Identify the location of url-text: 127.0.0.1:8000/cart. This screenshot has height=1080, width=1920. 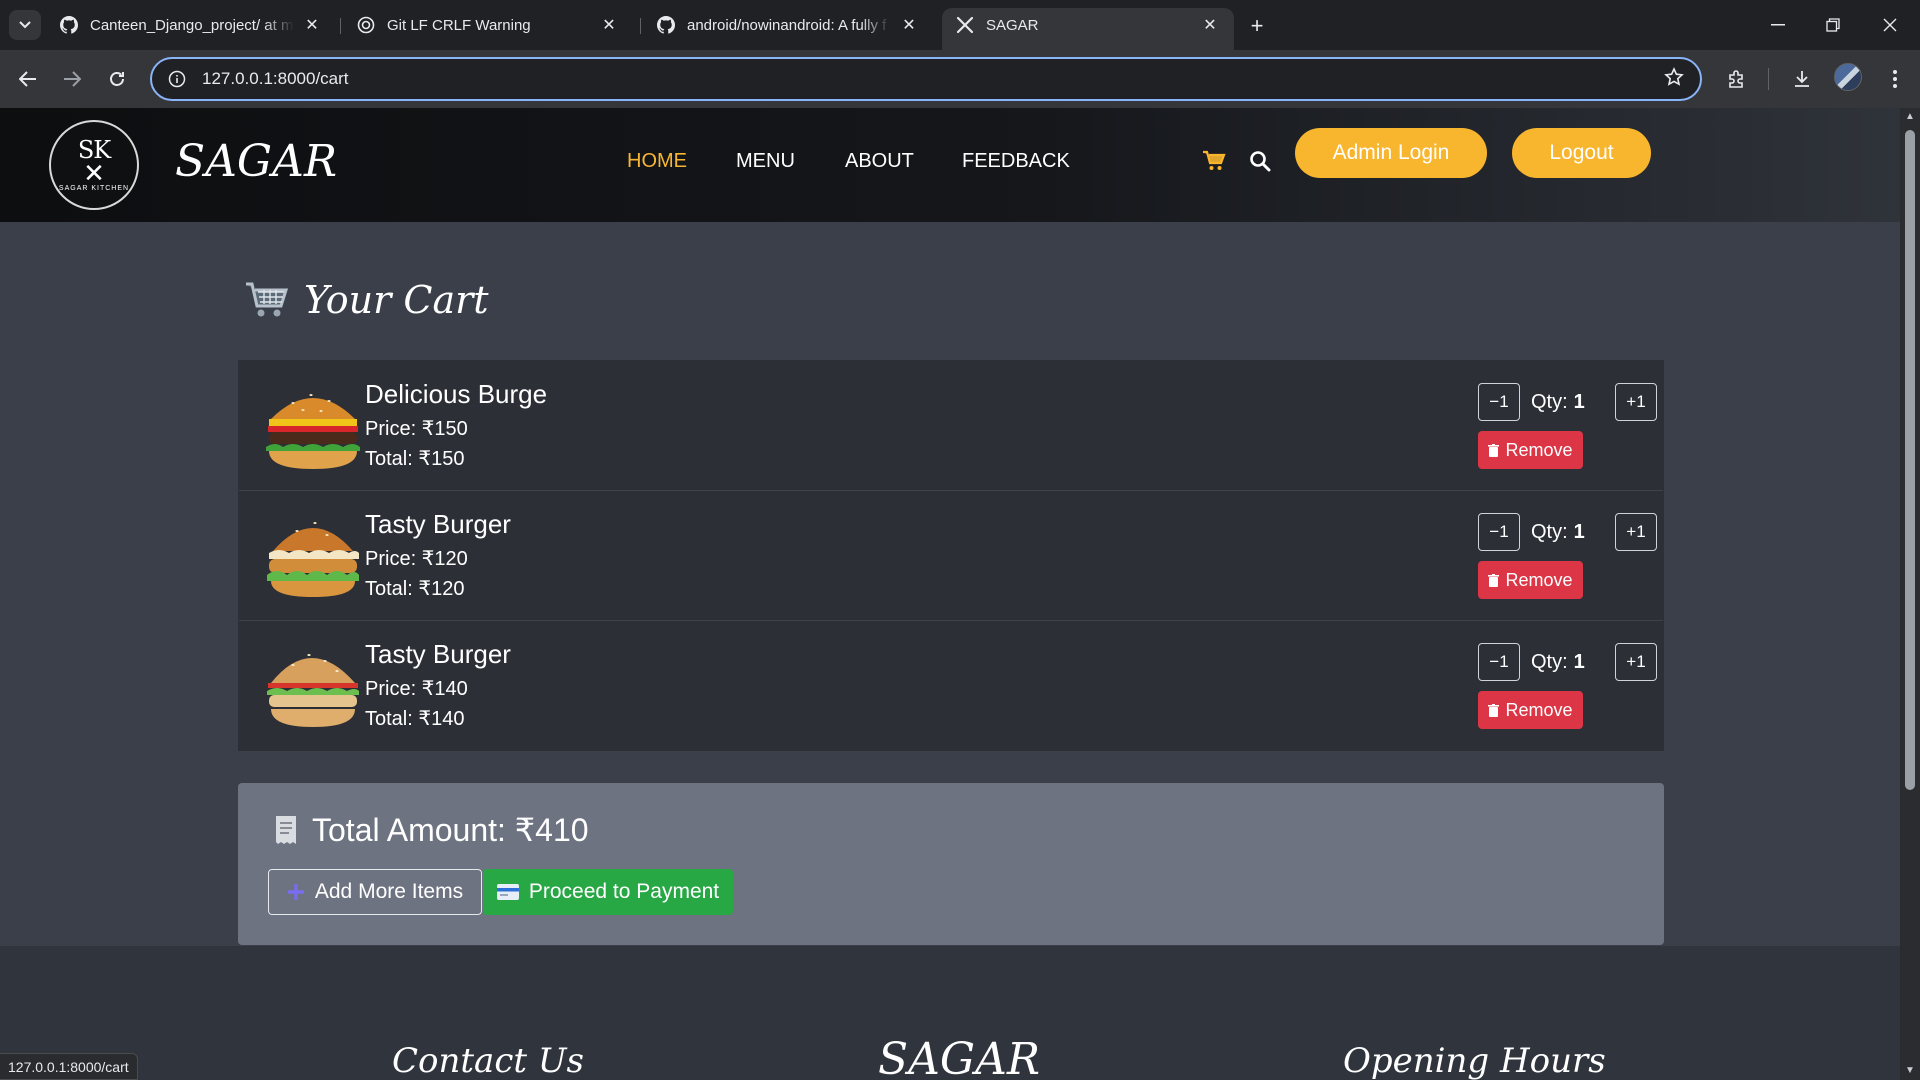
(275, 78).